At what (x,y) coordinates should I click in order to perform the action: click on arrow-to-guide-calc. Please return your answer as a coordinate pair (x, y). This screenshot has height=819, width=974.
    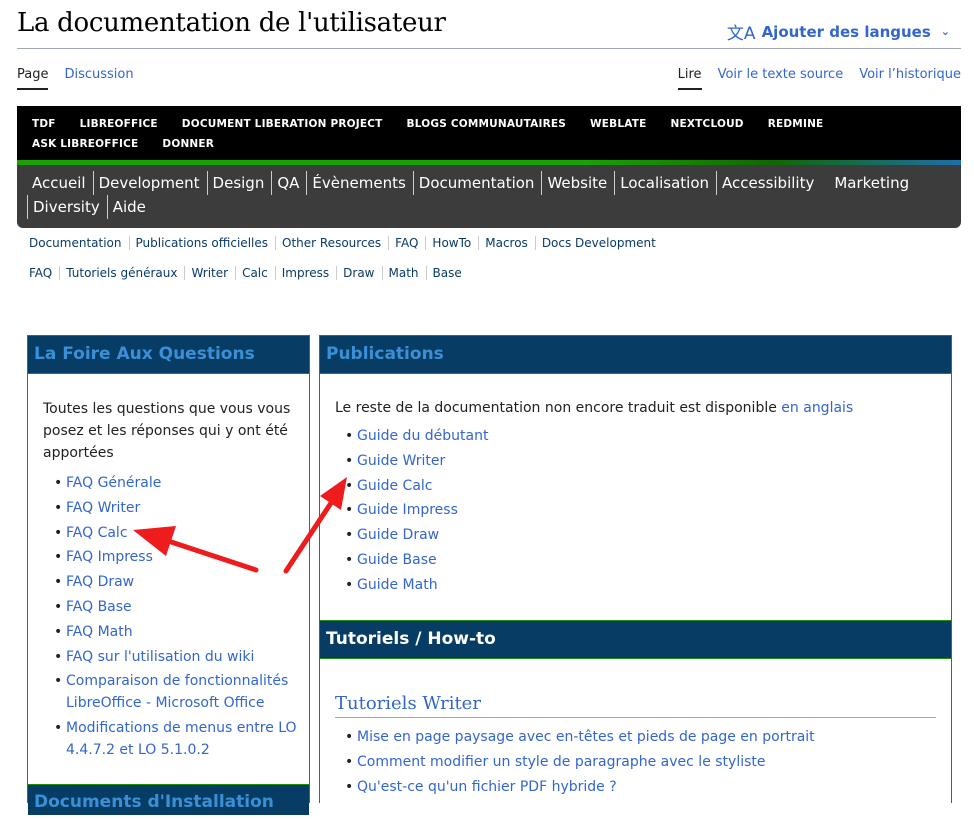
    Looking at the image, I should click on (309, 535).